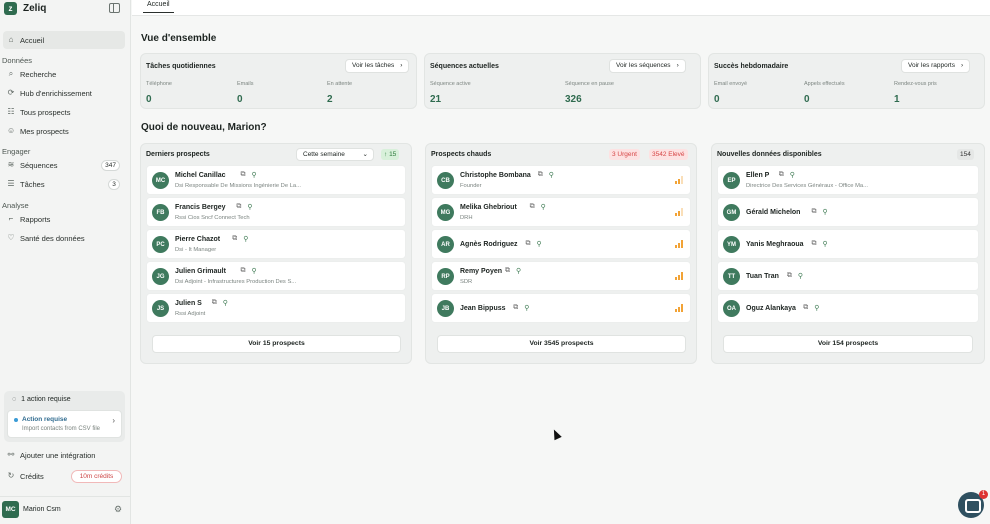  I want to click on stat-label: Rendez-vous pris, so click(915, 84).